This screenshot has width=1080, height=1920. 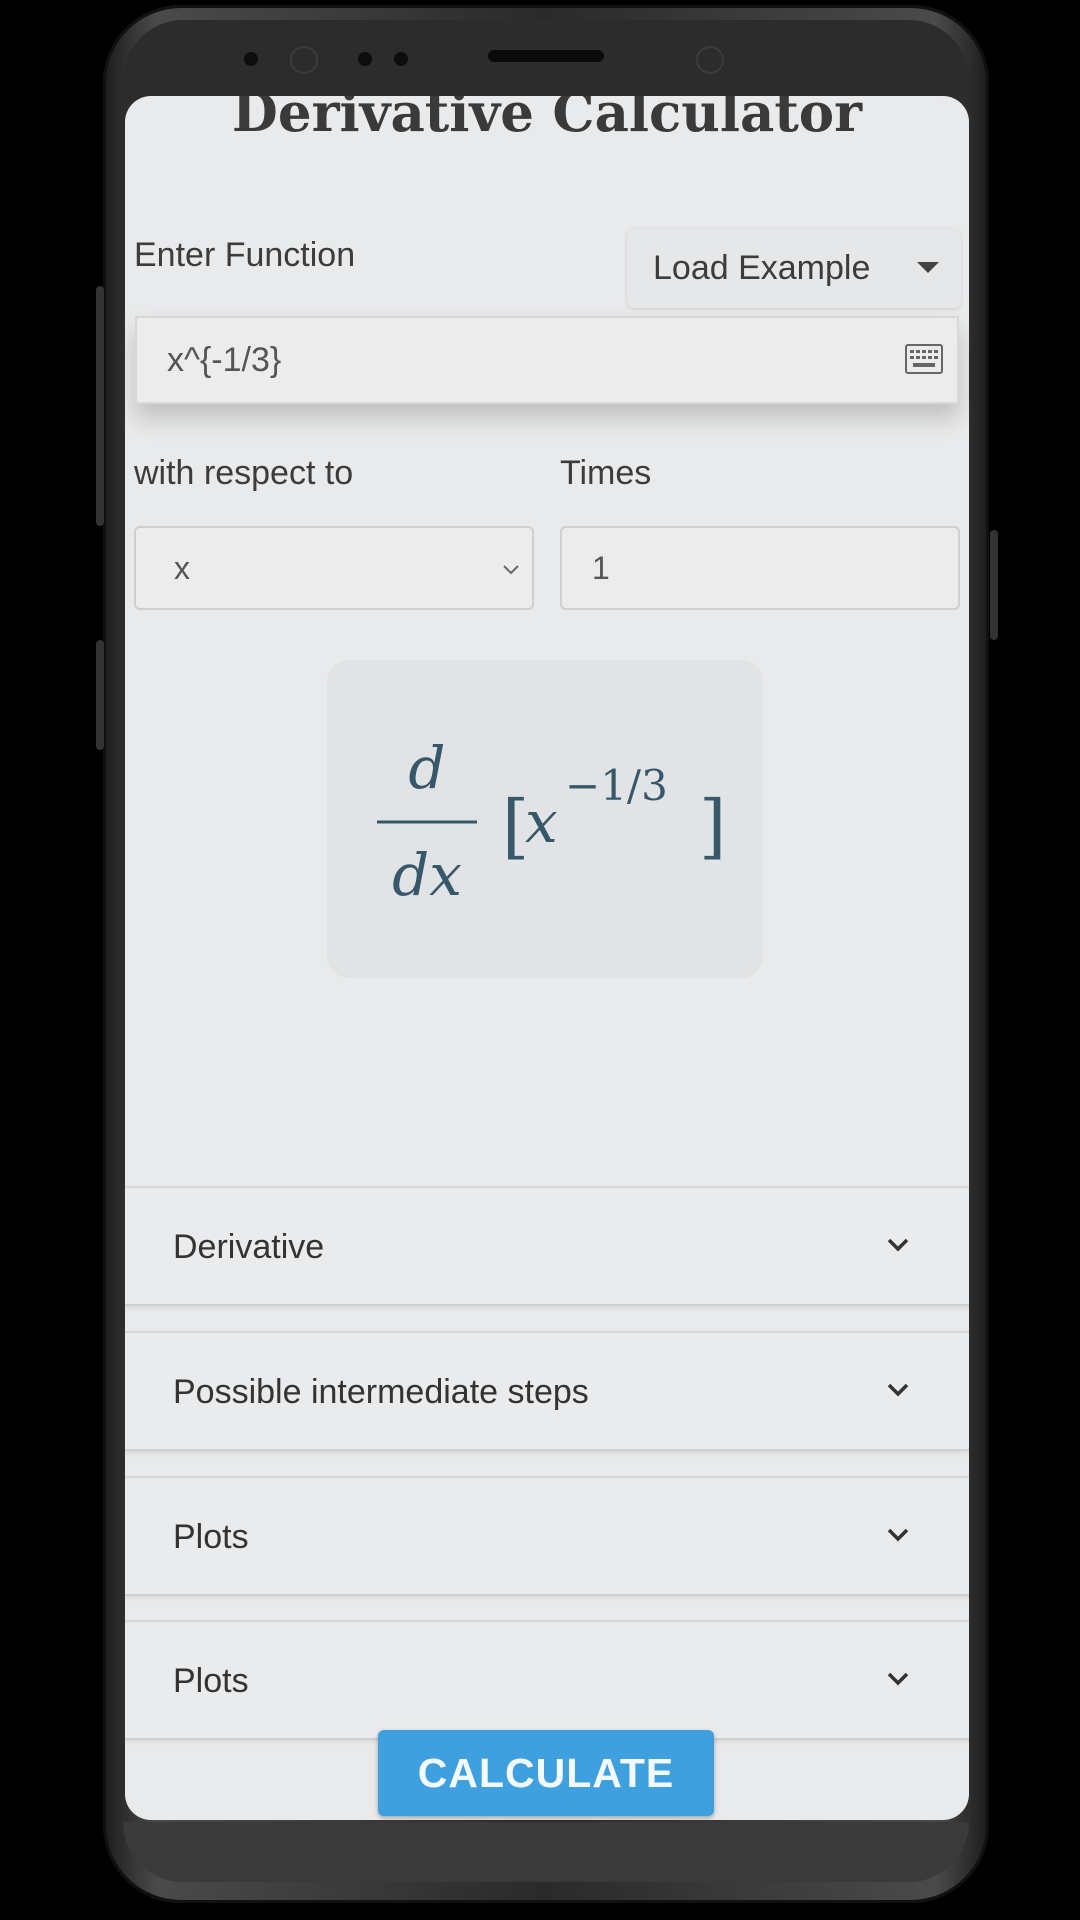 I want to click on enter-function-label: Enter Function, so click(x=245, y=255).